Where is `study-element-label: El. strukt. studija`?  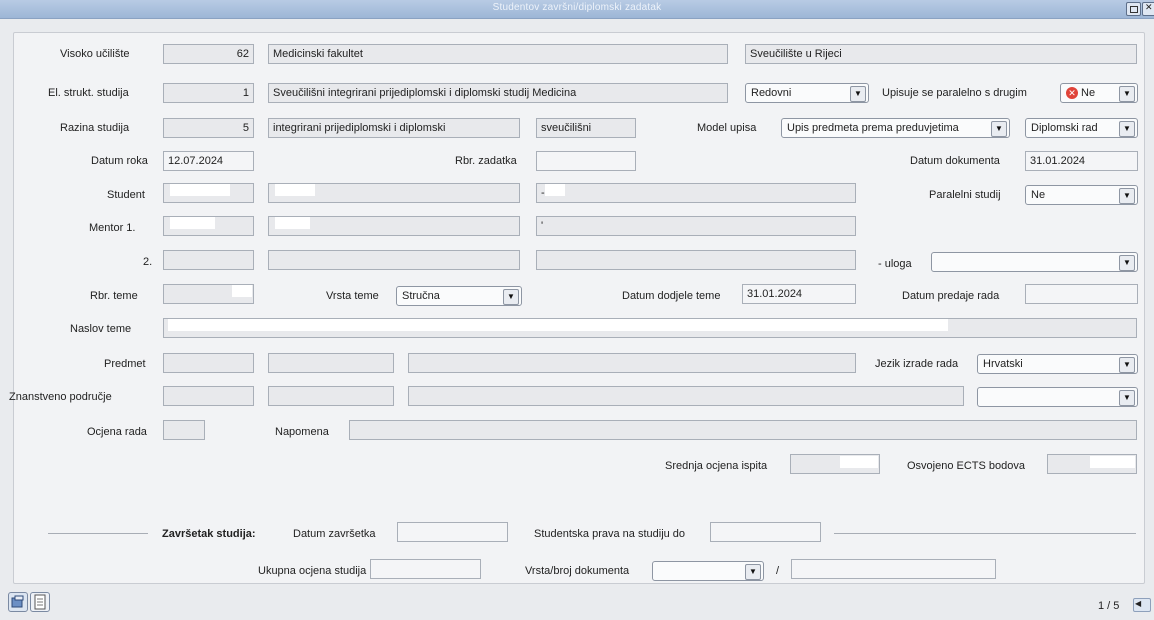
study-element-label: El. strukt. studija is located at coordinates (88, 93).